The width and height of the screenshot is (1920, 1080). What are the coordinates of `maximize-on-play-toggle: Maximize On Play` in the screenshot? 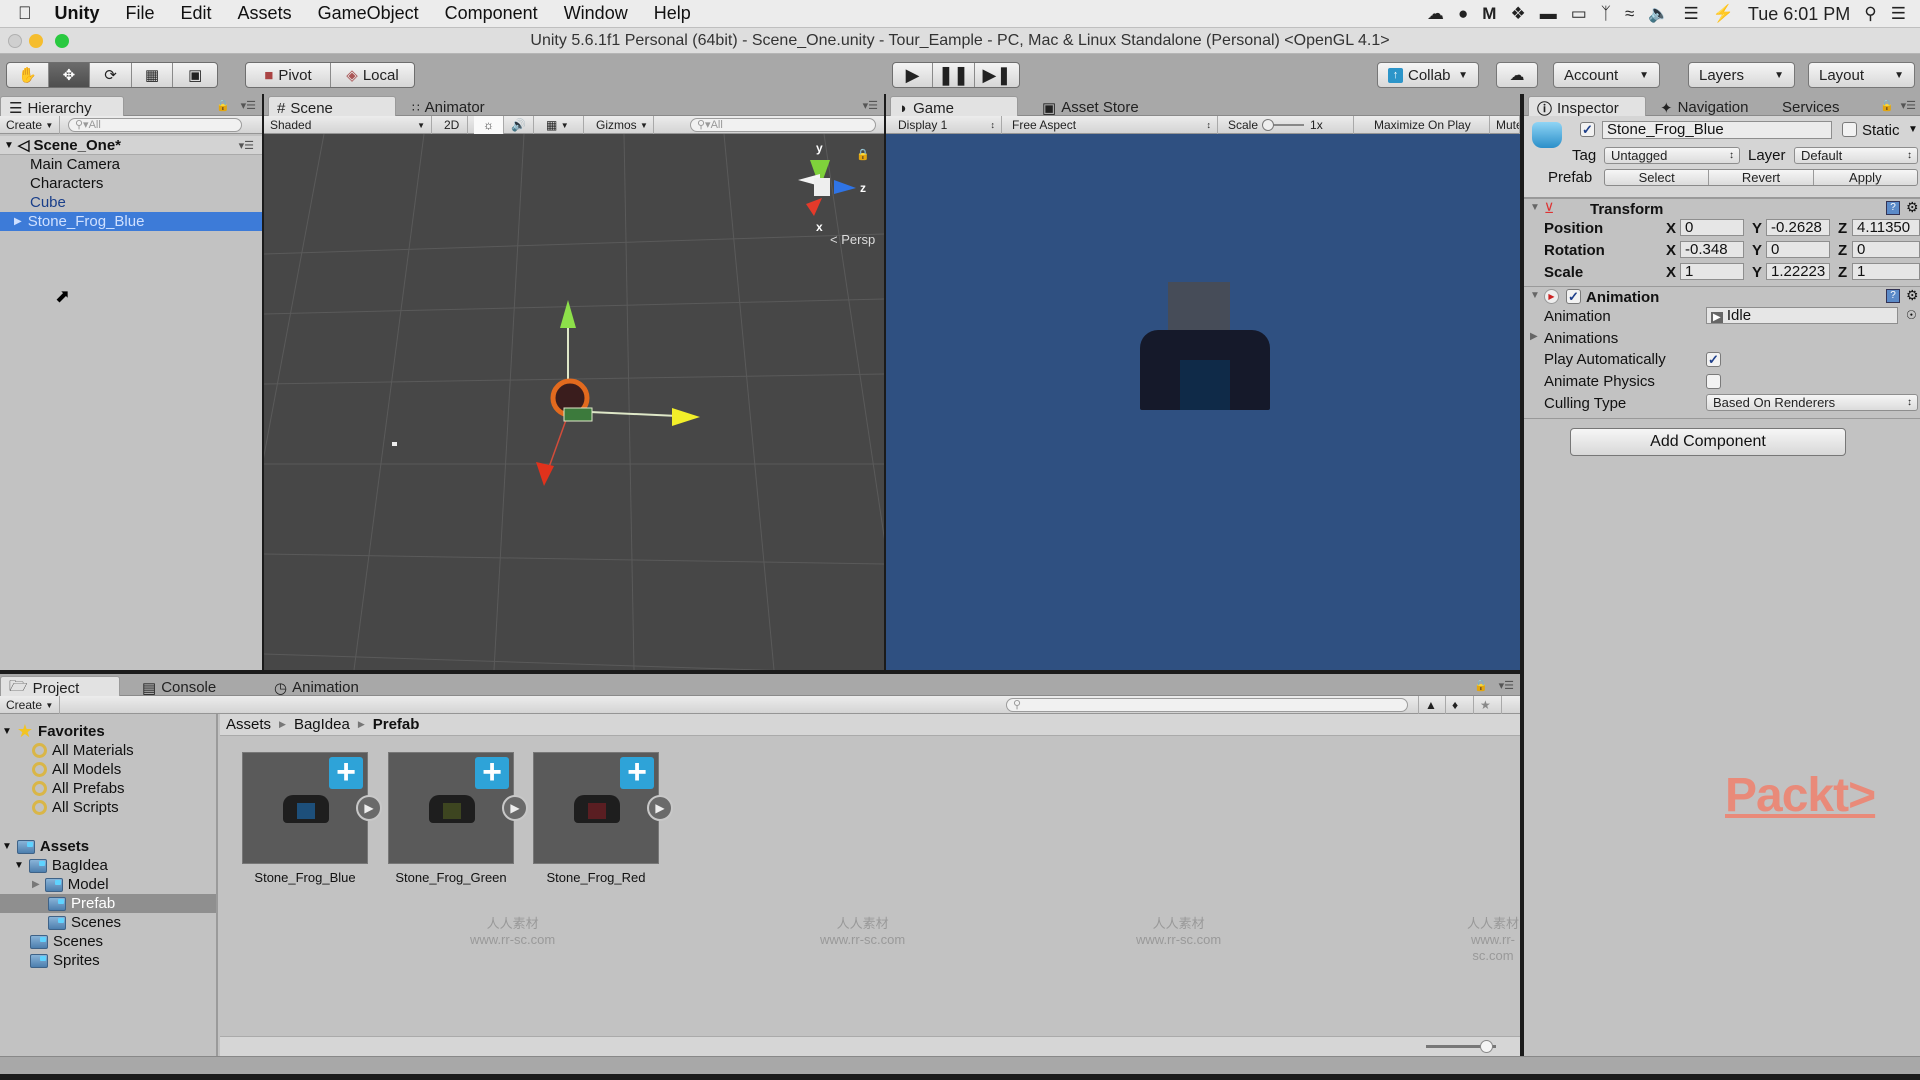 It's located at (1429, 125).